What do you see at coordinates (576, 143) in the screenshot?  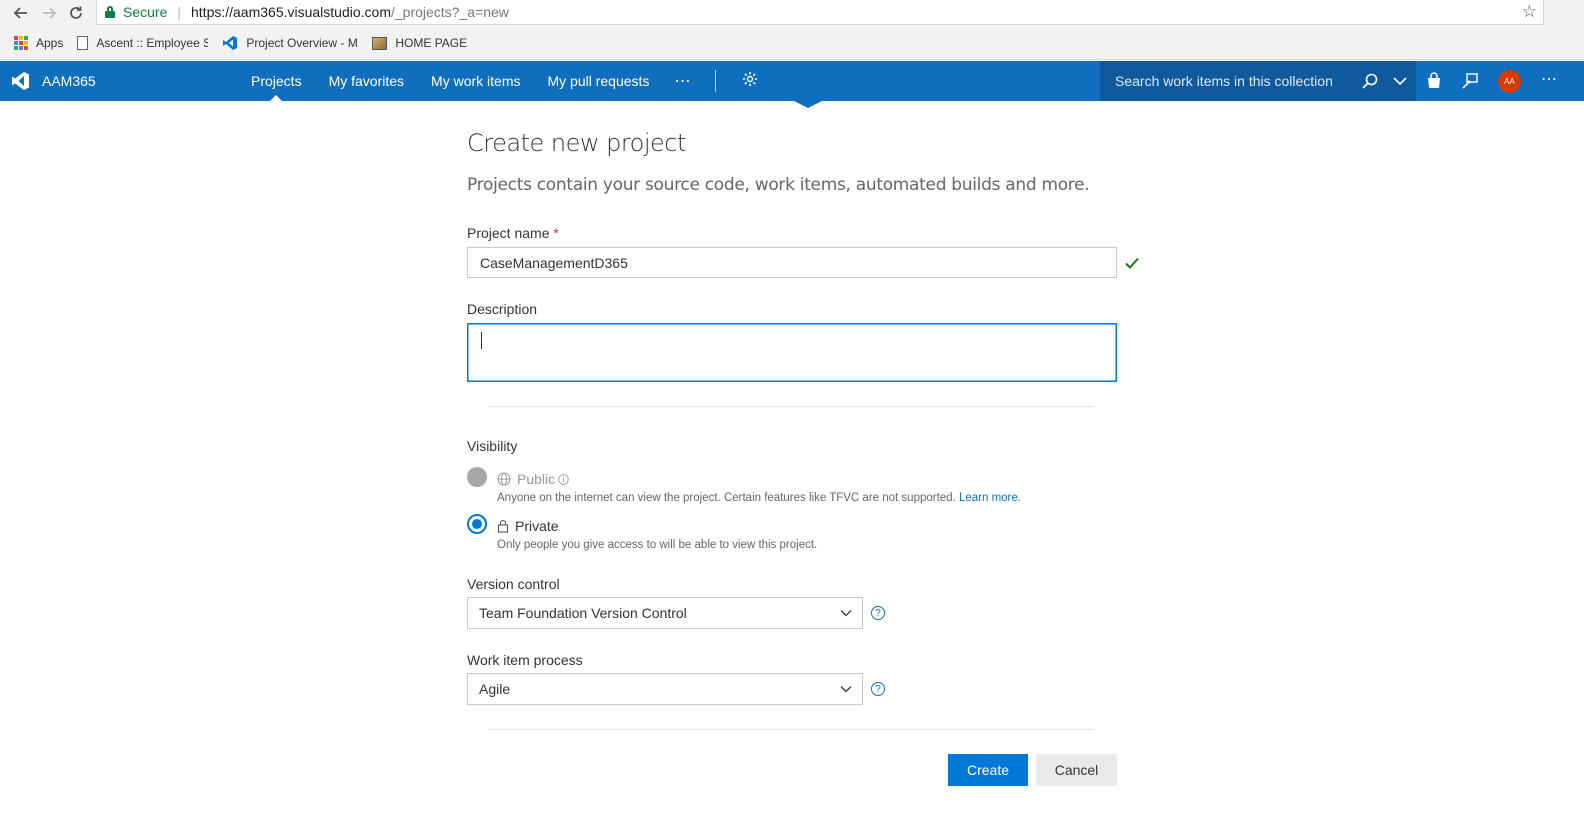 I see `page-title: Create new project` at bounding box center [576, 143].